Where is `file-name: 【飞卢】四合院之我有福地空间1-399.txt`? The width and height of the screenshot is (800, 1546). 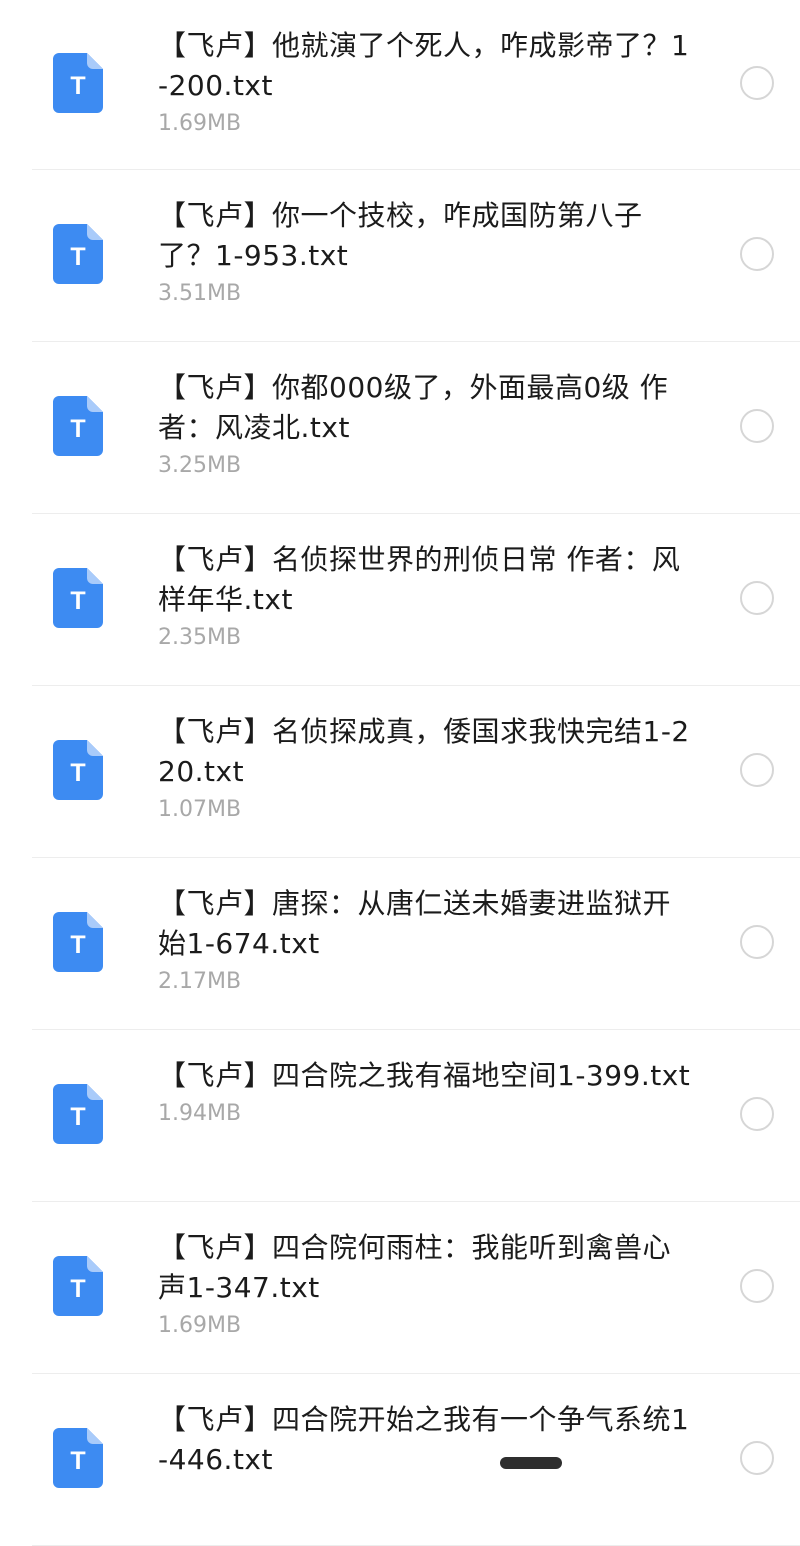 file-name: 【飞卢】四合院之我有福地空间1-399.txt is located at coordinates (424, 1075).